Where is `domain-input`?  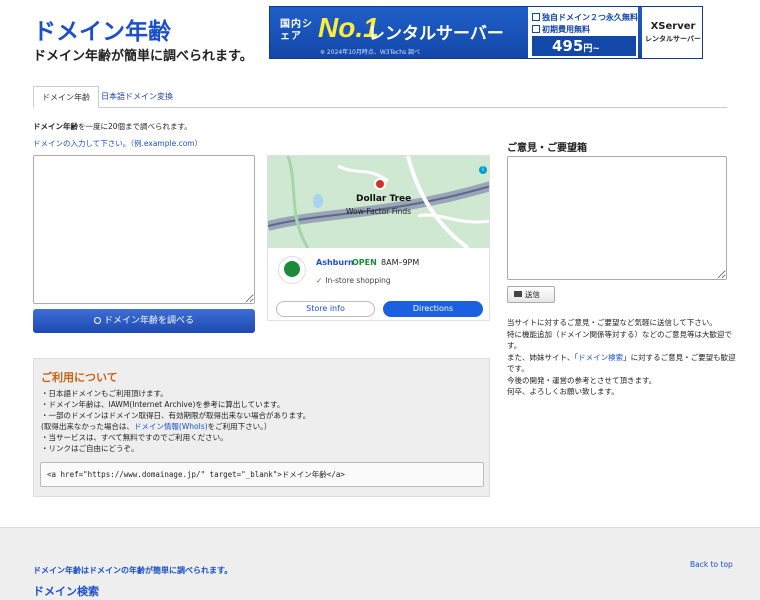 domain-input is located at coordinates (144, 229).